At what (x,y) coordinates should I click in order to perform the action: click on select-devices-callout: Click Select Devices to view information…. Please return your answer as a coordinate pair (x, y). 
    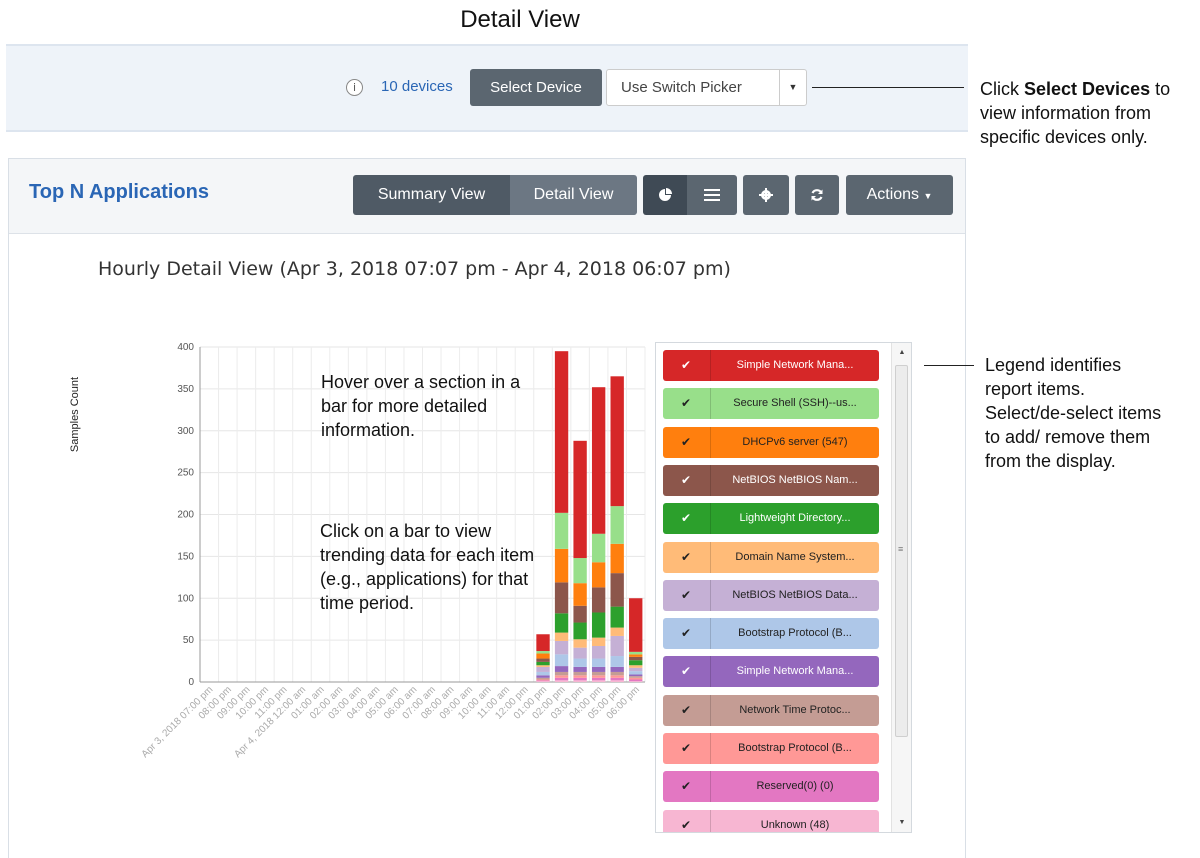
    Looking at the image, I should click on (1087, 113).